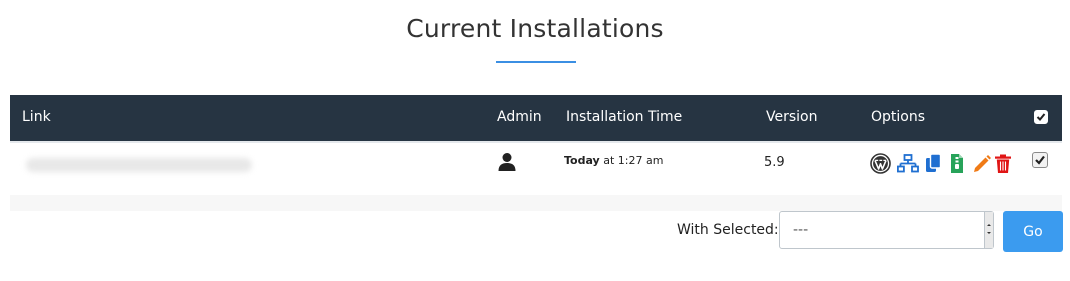 The height and width of the screenshot is (281, 1070). I want to click on bulk-action-value: ---, so click(801, 230).